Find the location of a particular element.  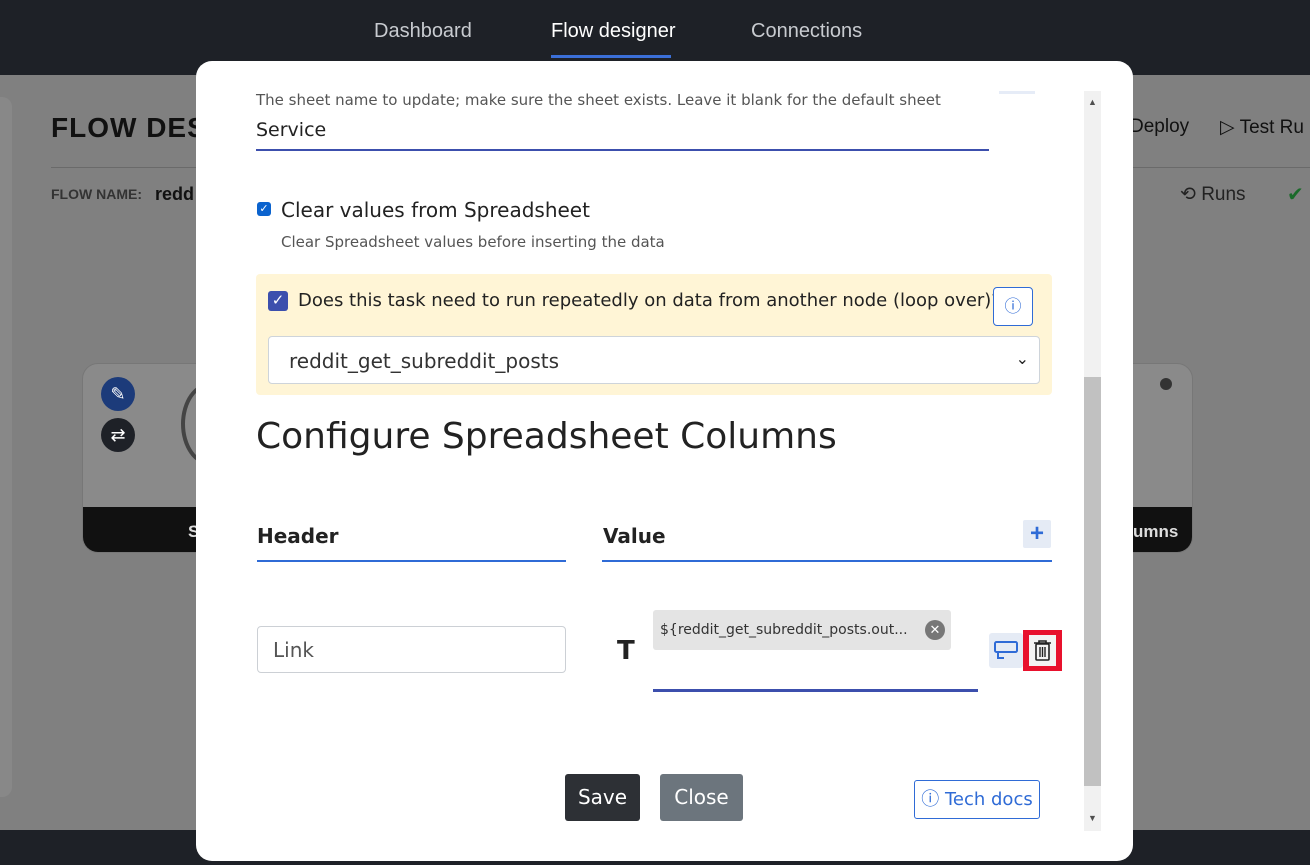

expression-button is located at coordinates (1006, 650).